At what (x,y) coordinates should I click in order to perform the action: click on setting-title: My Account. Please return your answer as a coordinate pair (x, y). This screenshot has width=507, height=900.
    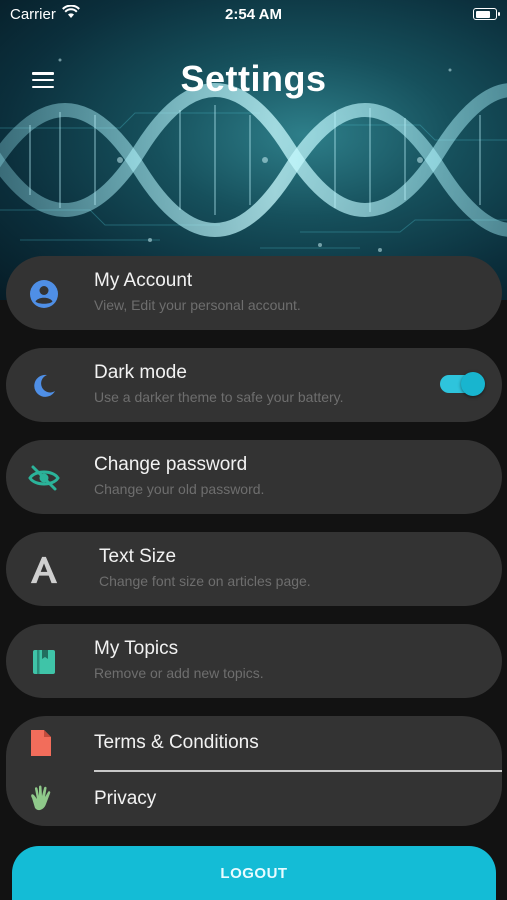
    Looking at the image, I should click on (143, 280).